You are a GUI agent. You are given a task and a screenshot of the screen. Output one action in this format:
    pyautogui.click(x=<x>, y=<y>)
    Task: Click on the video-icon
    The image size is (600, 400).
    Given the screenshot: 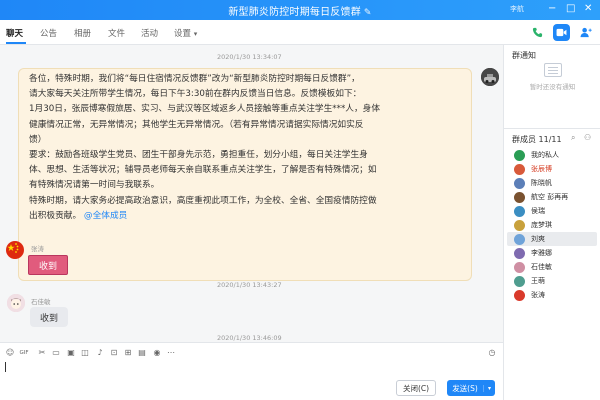 What is the action you would take?
    pyautogui.click(x=561, y=32)
    